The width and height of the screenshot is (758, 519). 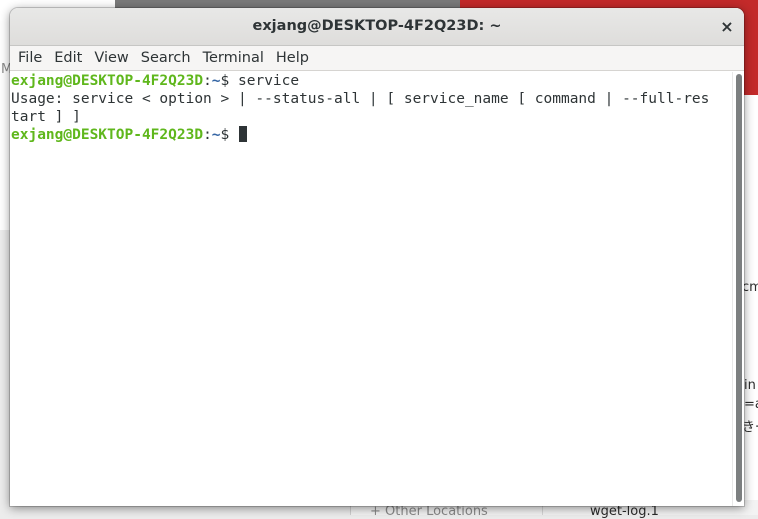 I want to click on close-icon: ×, so click(x=727, y=26).